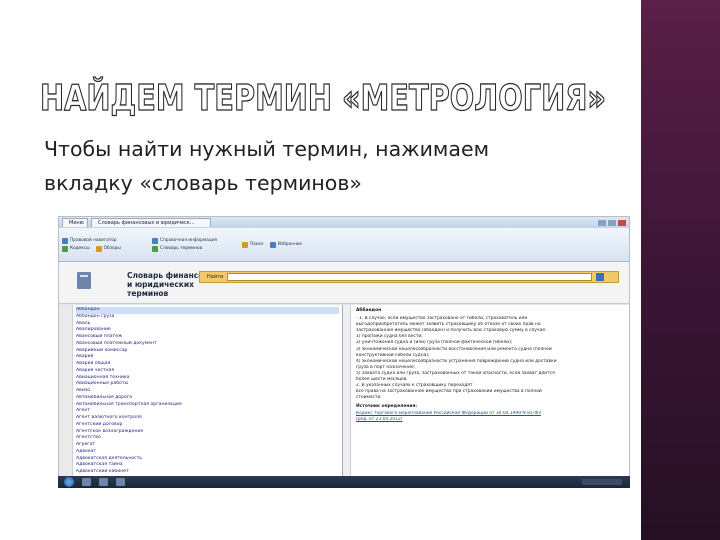 This screenshot has height=540, width=720. I want to click on term-list-item: Авалирование, so click(207, 330).